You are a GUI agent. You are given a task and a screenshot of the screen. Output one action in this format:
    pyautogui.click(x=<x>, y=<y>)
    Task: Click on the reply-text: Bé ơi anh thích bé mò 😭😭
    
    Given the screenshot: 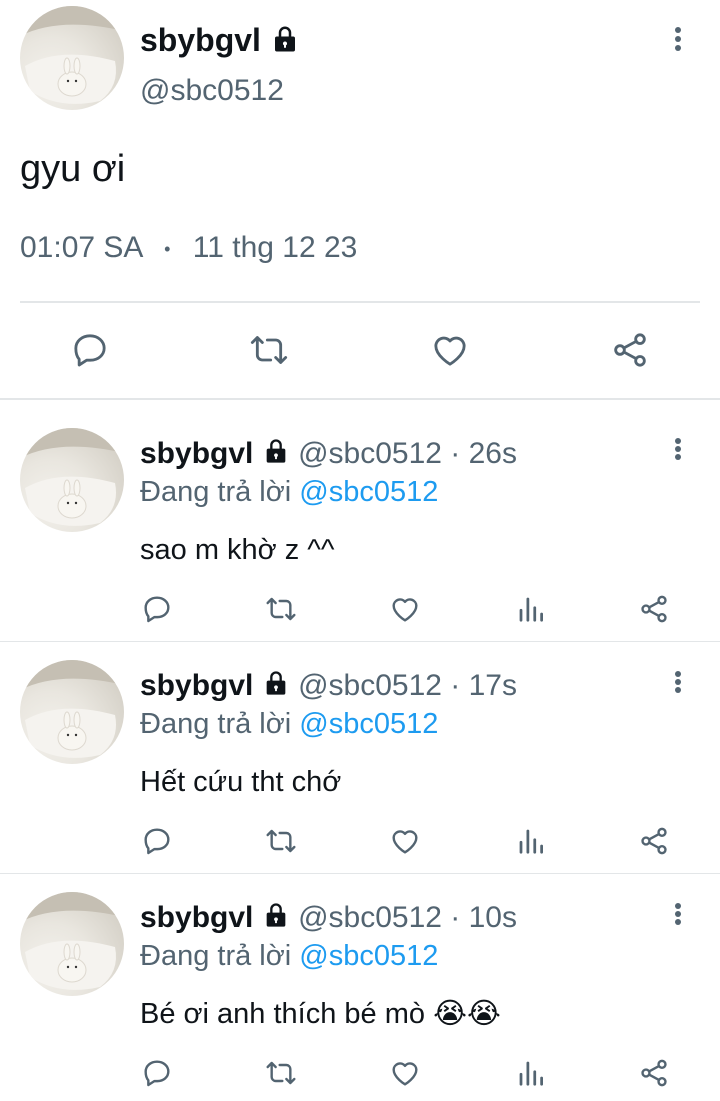 What is the action you would take?
    pyautogui.click(x=320, y=1014)
    